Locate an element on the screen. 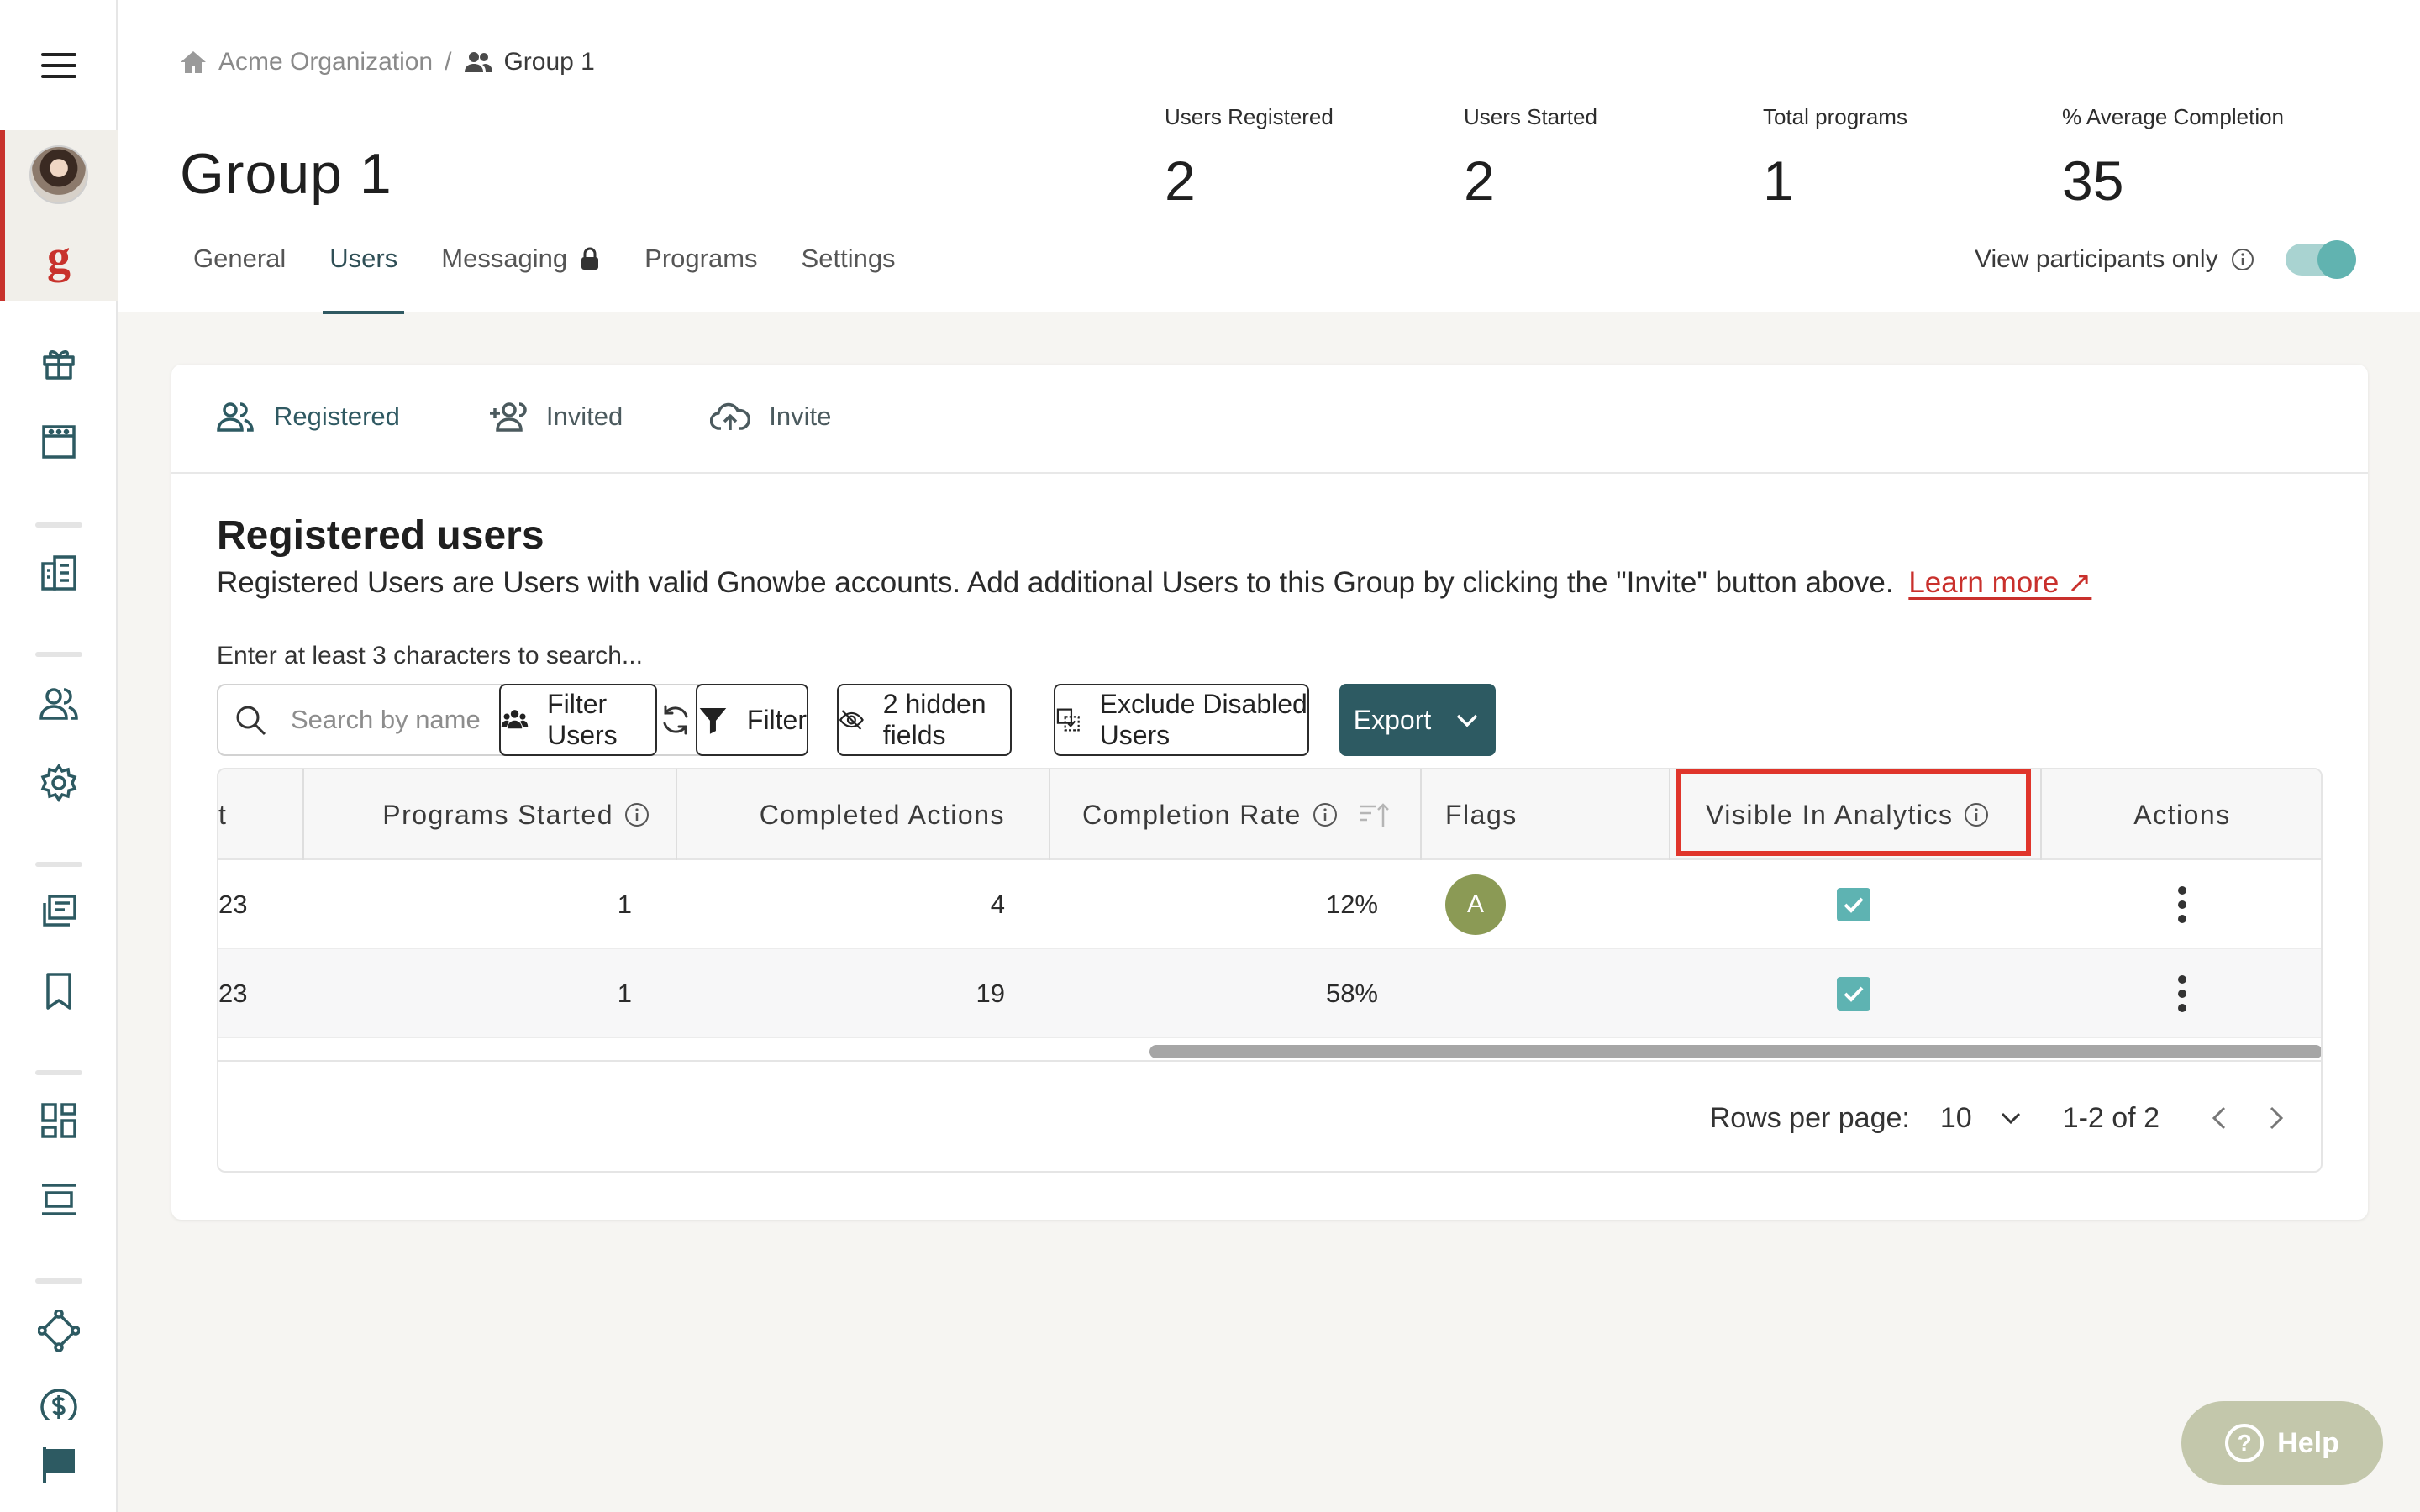 This screenshot has height=1512, width=2420. column-header-truncated: t is located at coordinates (226, 814).